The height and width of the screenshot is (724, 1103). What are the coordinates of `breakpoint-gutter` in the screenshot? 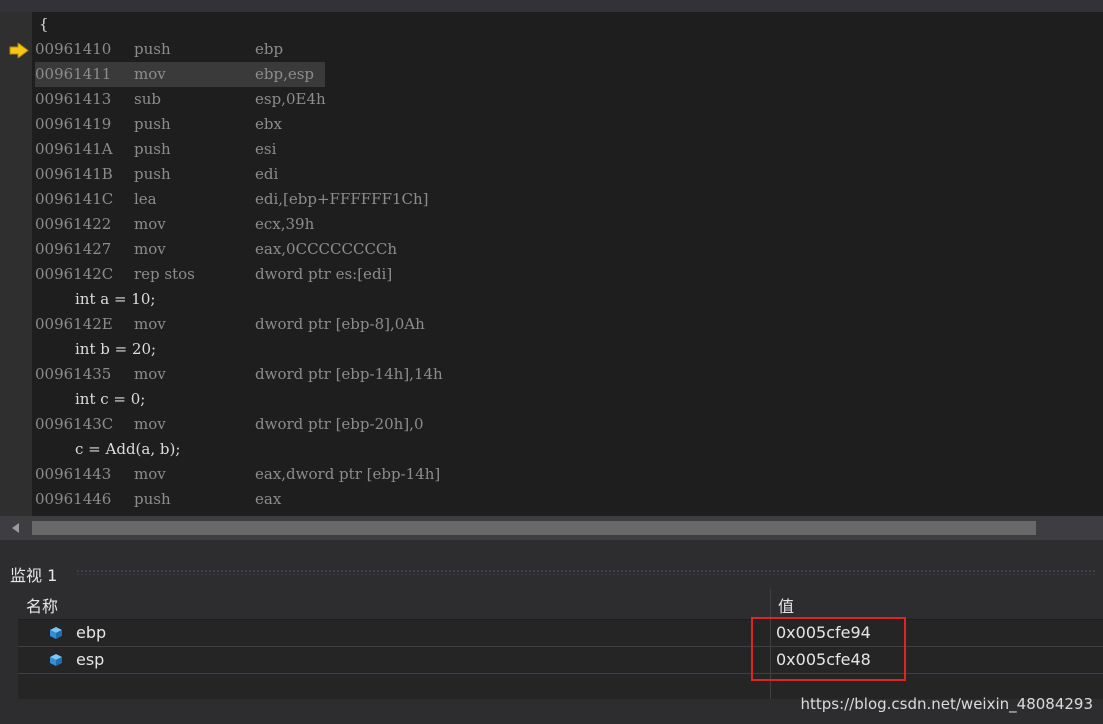 It's located at (16, 264).